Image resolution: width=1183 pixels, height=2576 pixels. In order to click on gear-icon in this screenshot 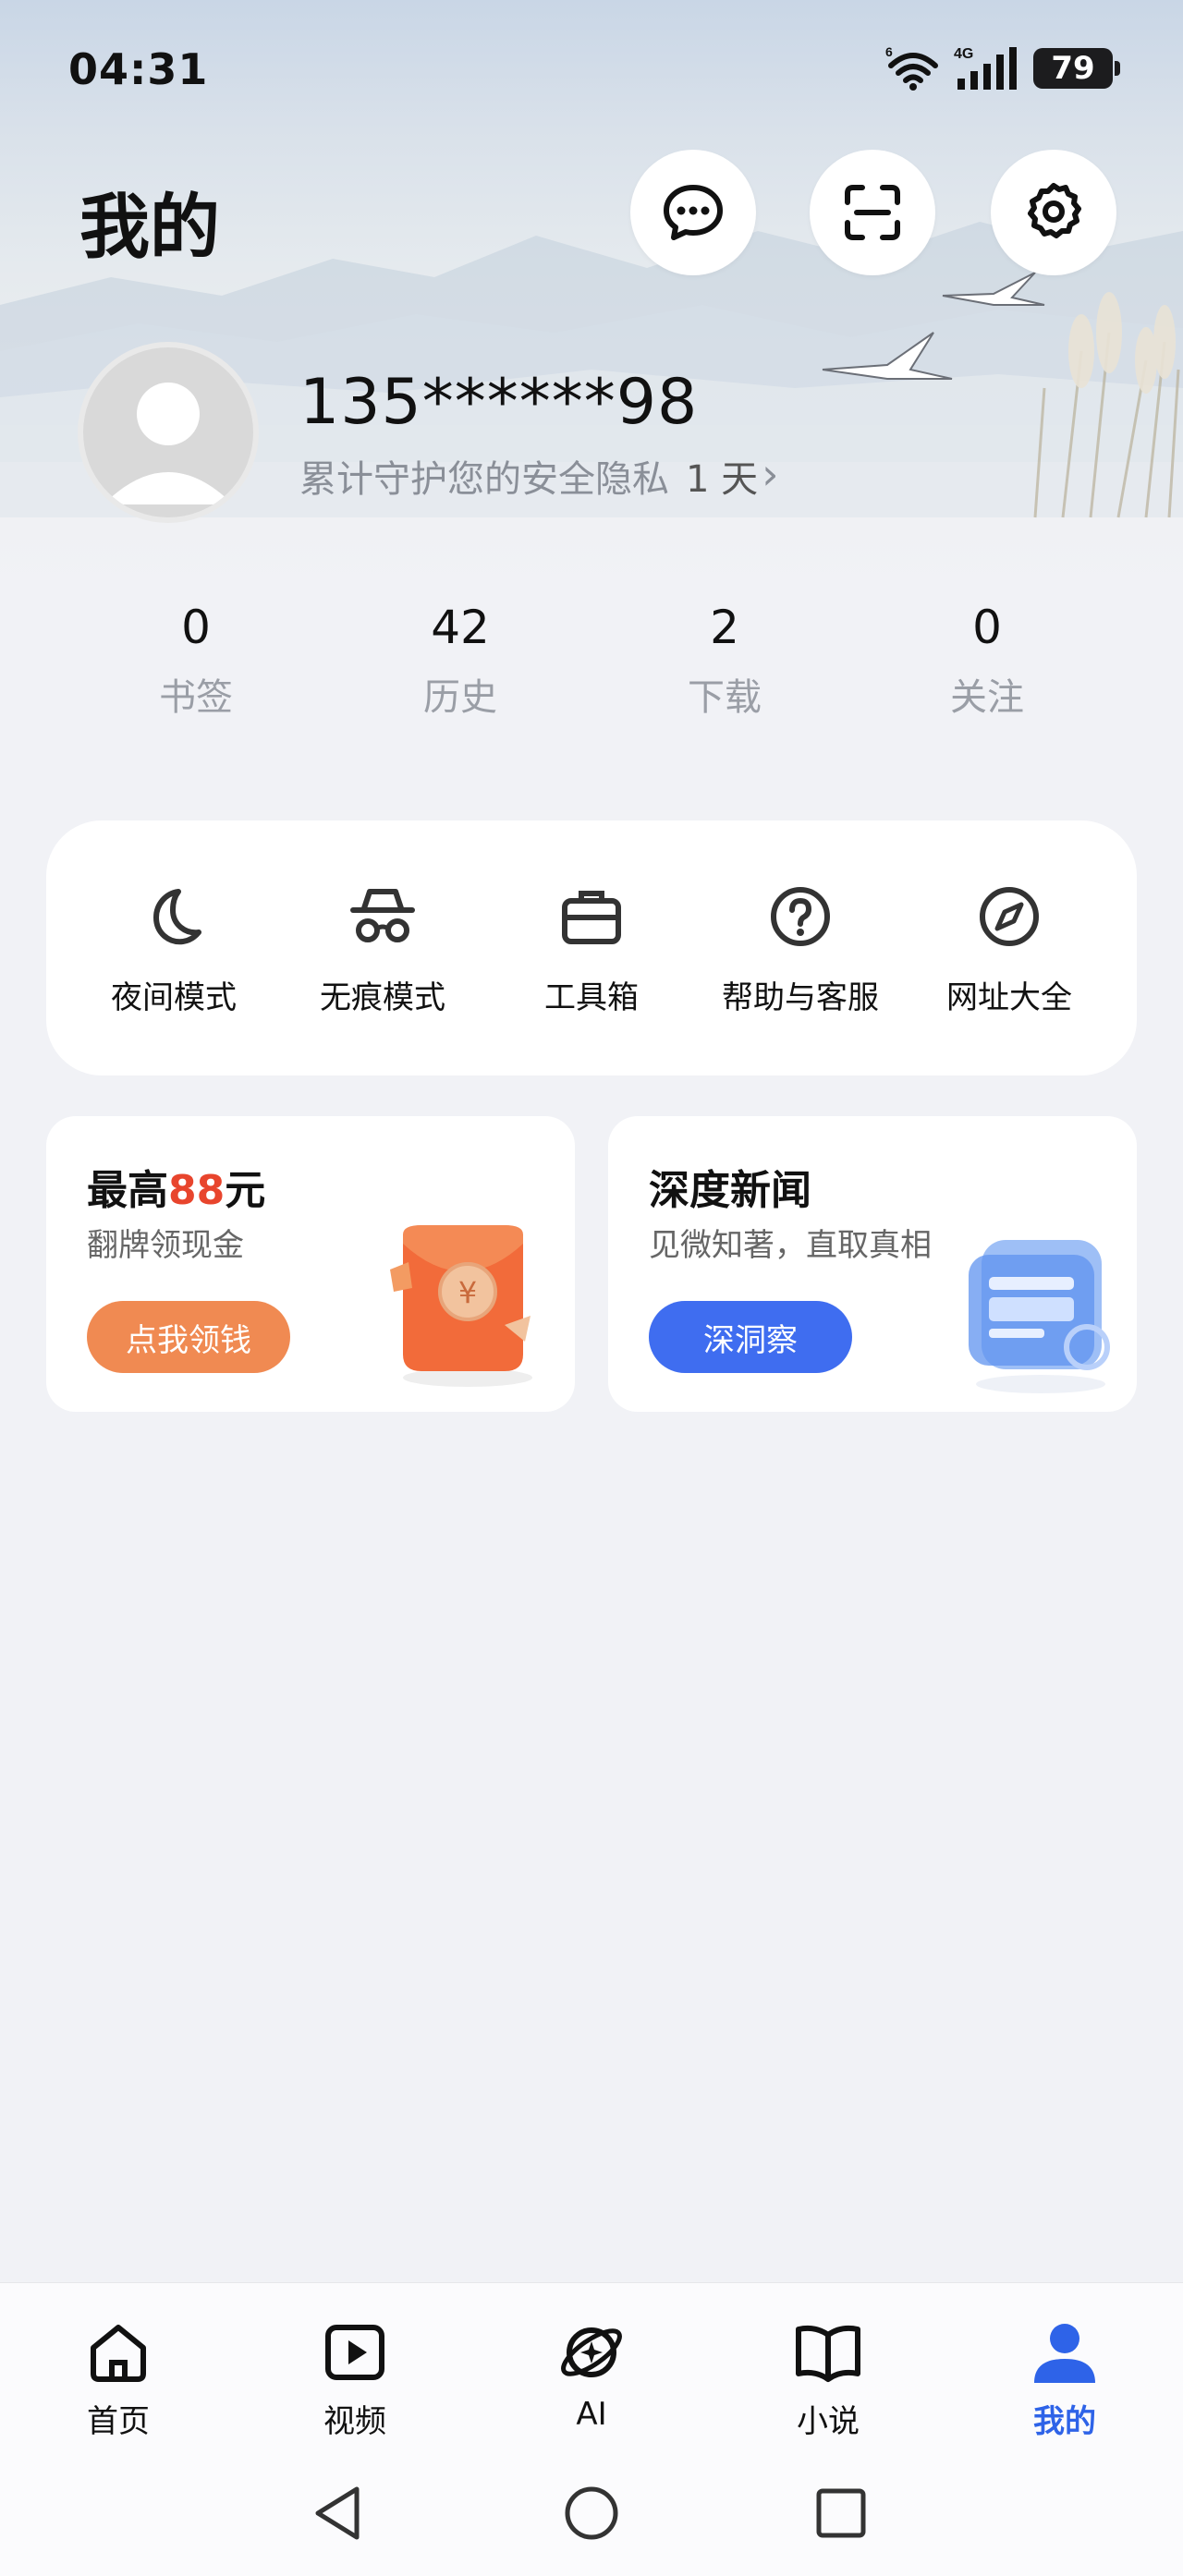, I will do `click(1055, 210)`.